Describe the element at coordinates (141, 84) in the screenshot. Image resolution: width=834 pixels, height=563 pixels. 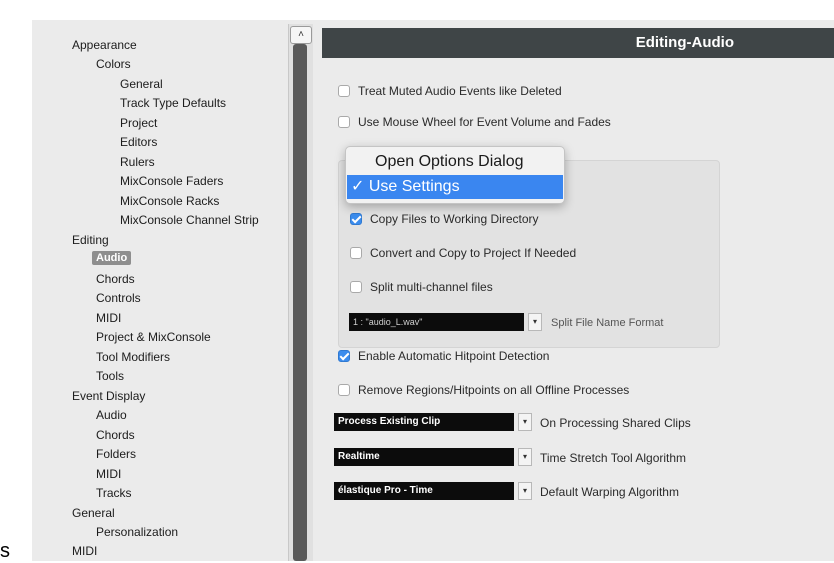
I see `tree-item-colors-general: General` at that location.